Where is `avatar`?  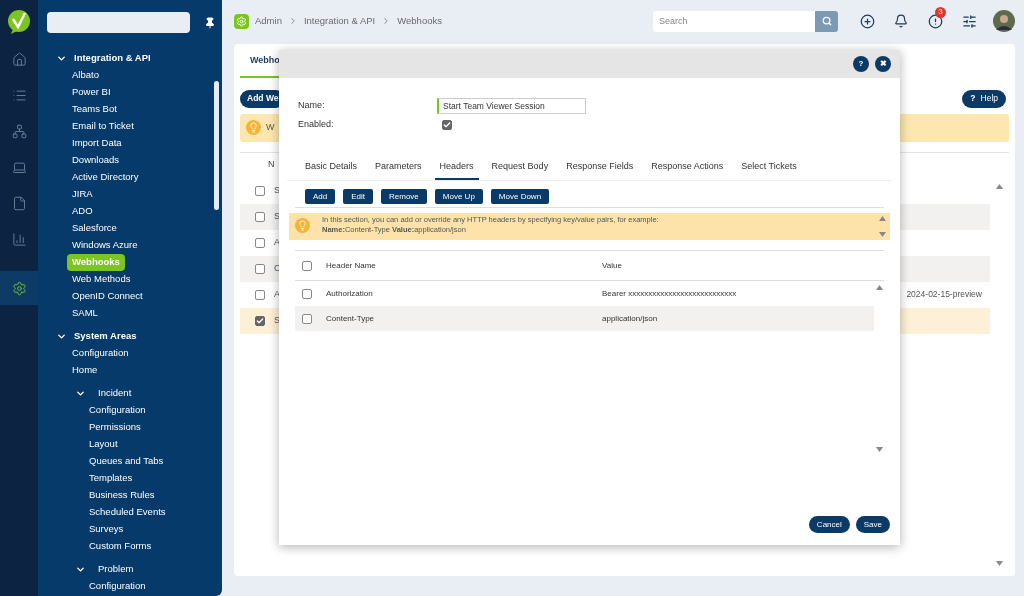 avatar is located at coordinates (1004, 21).